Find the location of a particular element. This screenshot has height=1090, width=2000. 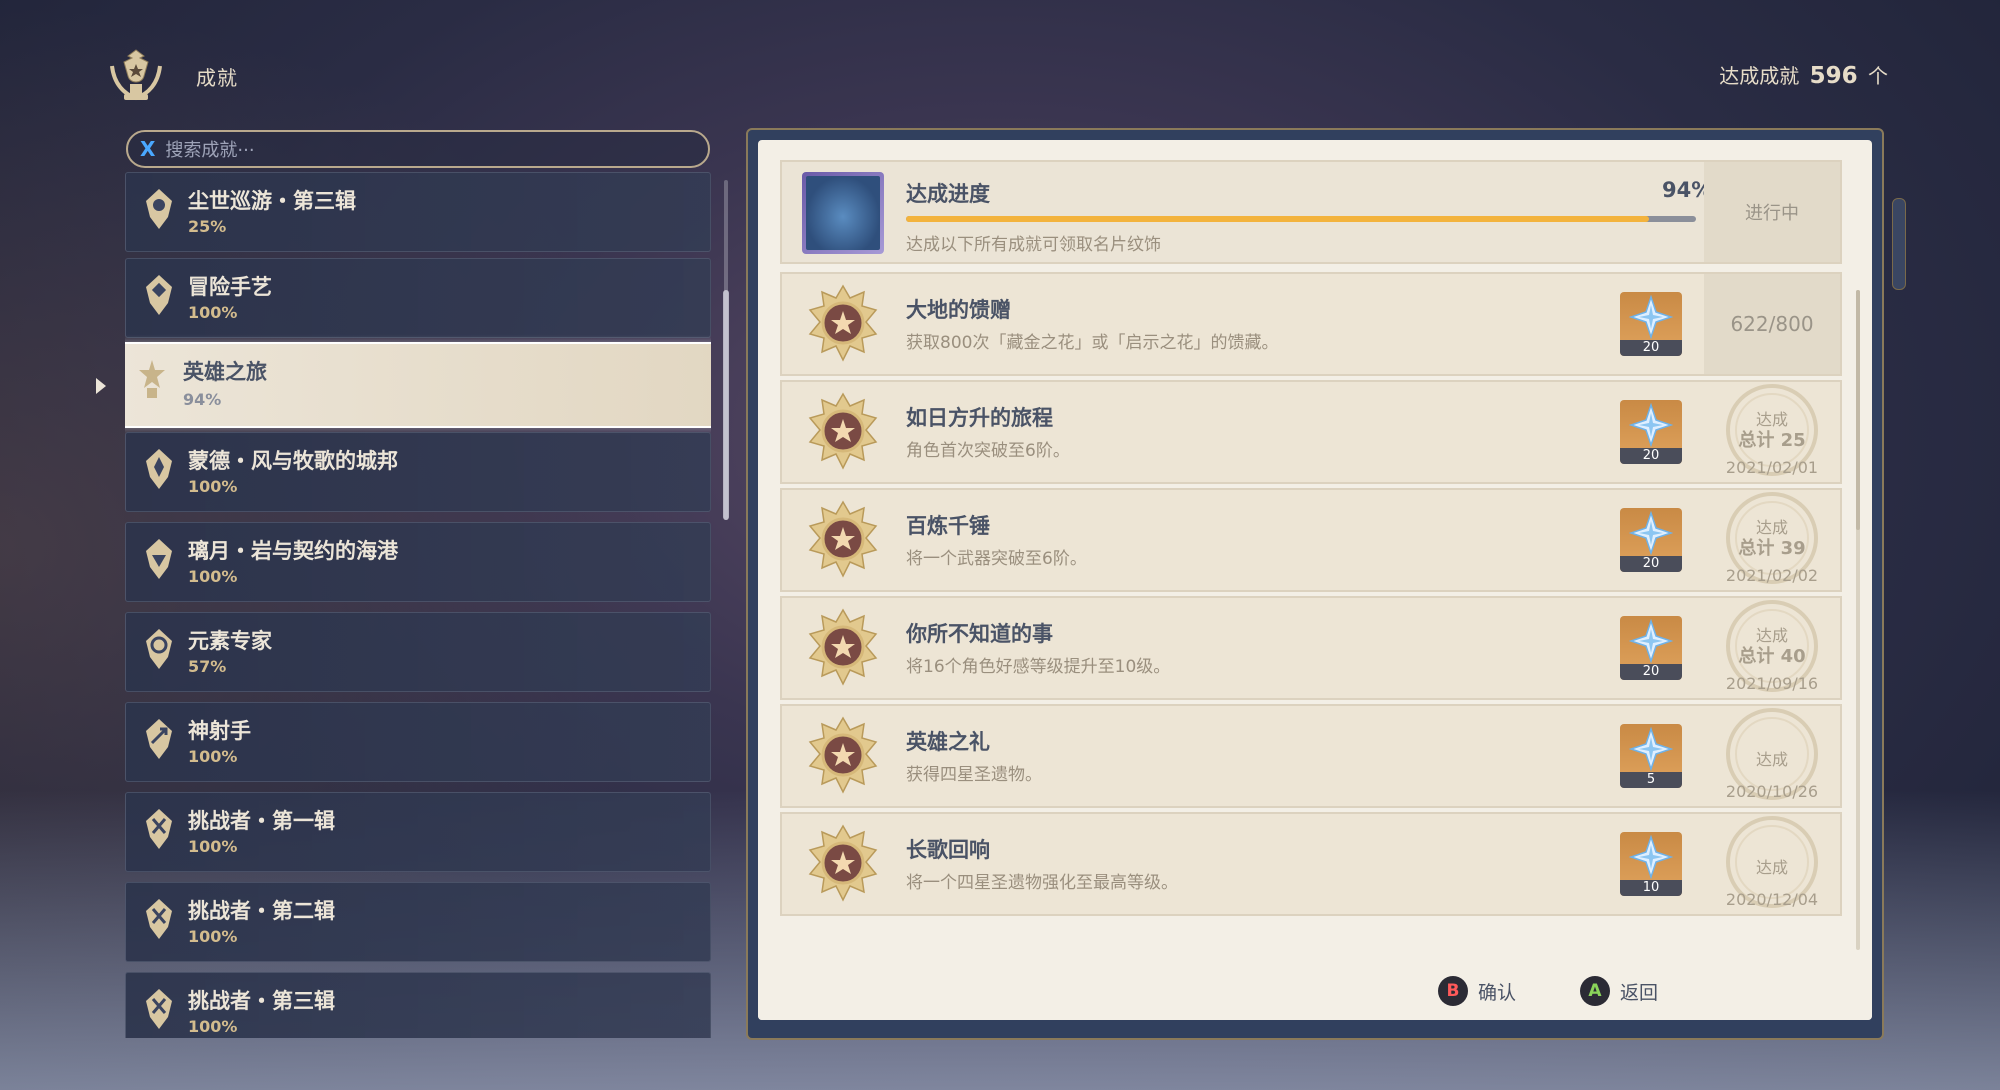

achievement-row: 大地的馈赠 获取800次「藏金之花」或「启示之花」的馈藏。 20 622/800 is located at coordinates (1311, 324).